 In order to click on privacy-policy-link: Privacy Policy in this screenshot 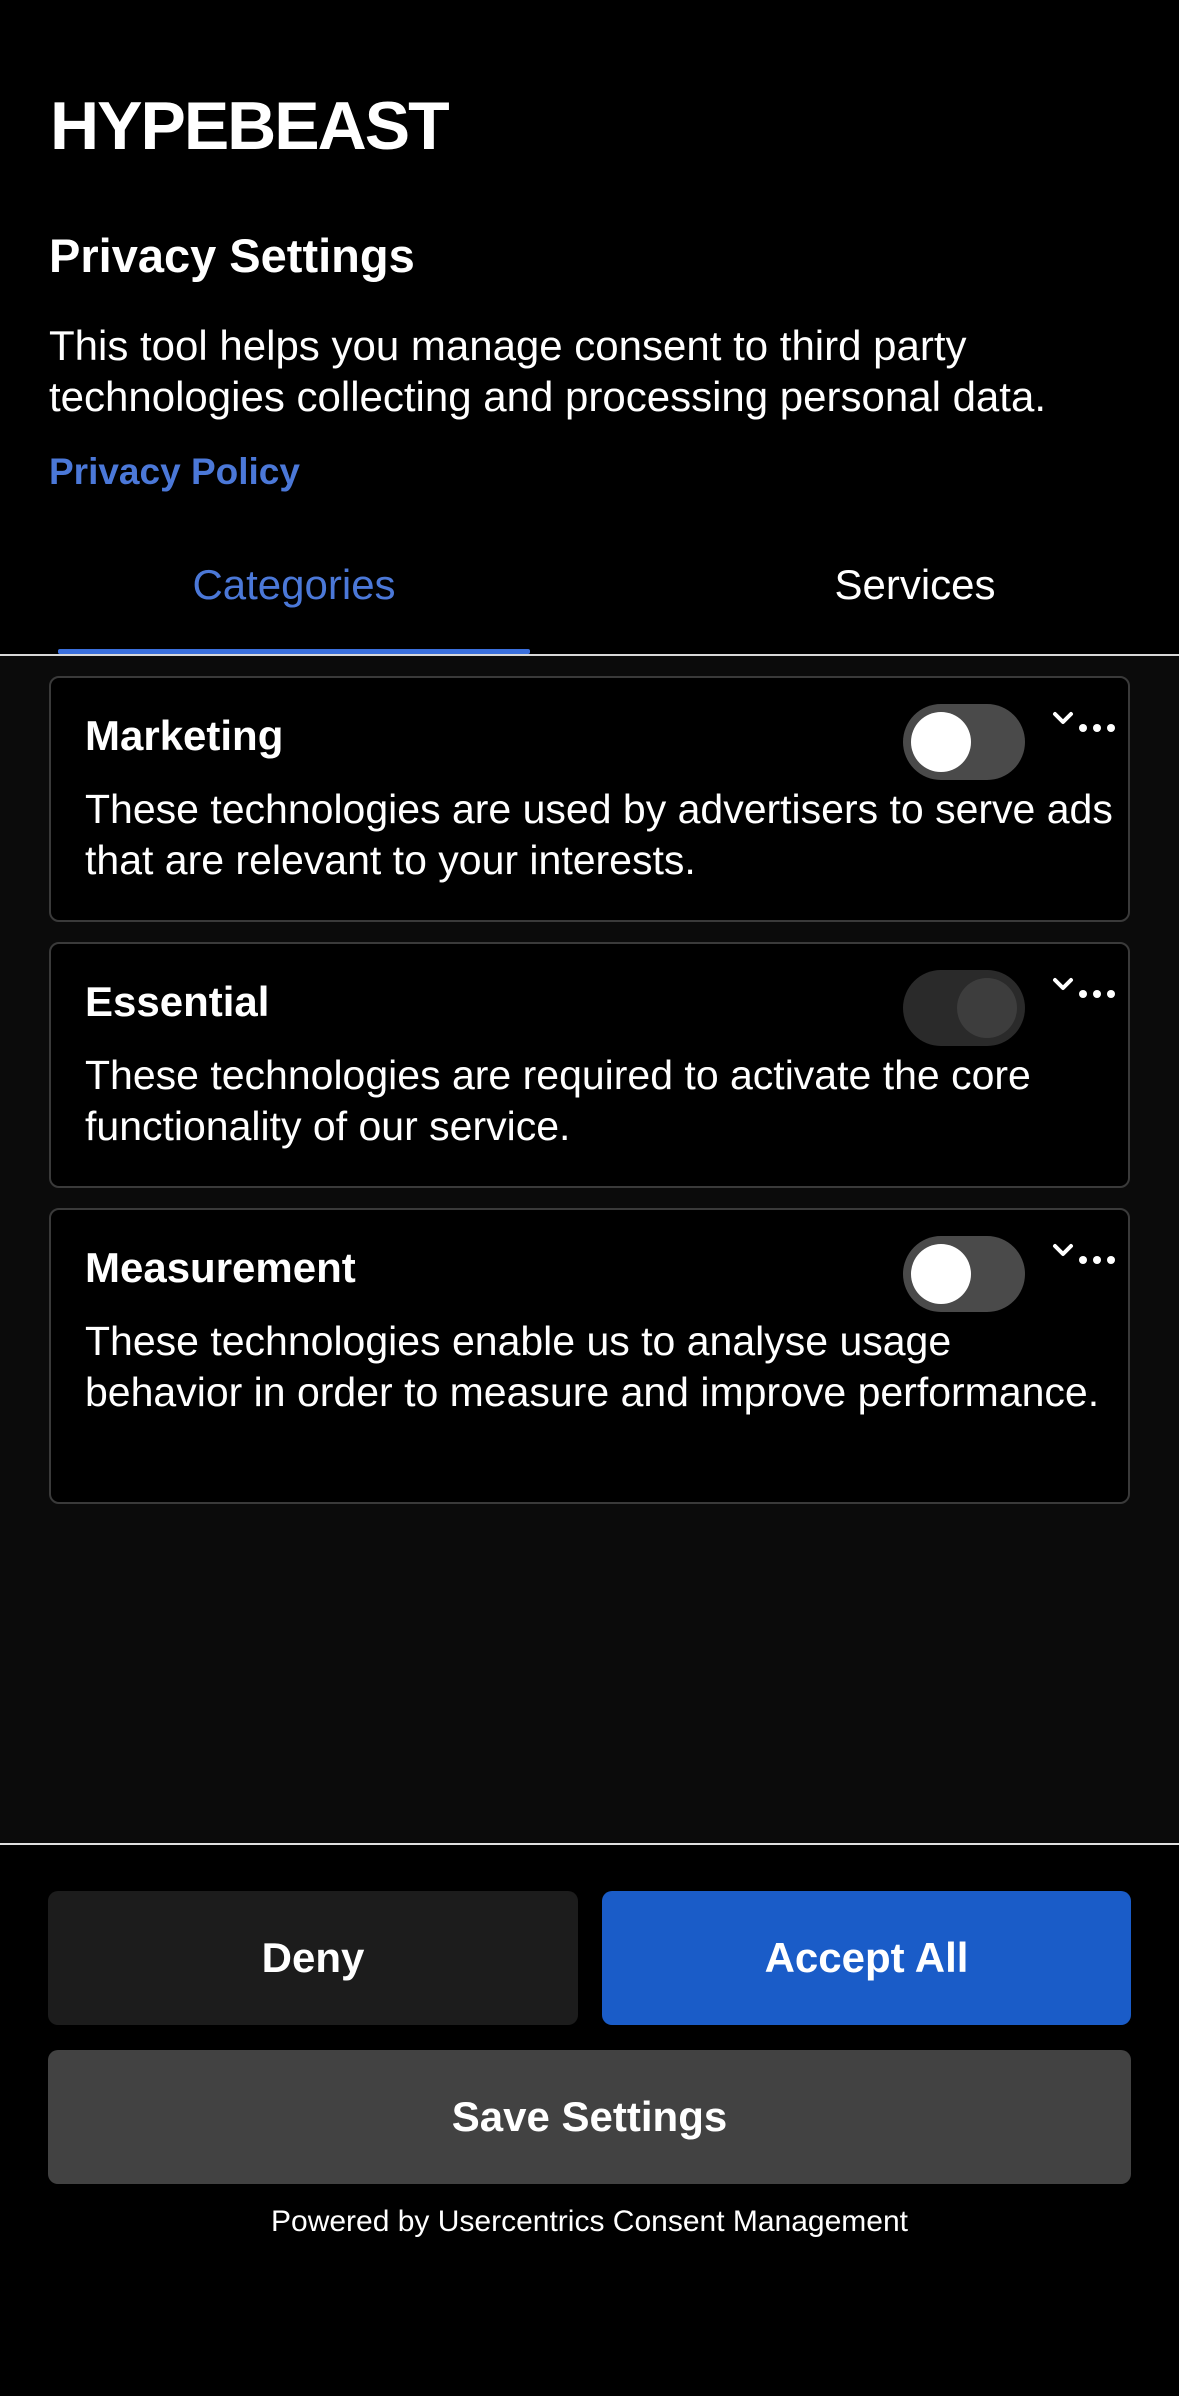, I will do `click(174, 472)`.